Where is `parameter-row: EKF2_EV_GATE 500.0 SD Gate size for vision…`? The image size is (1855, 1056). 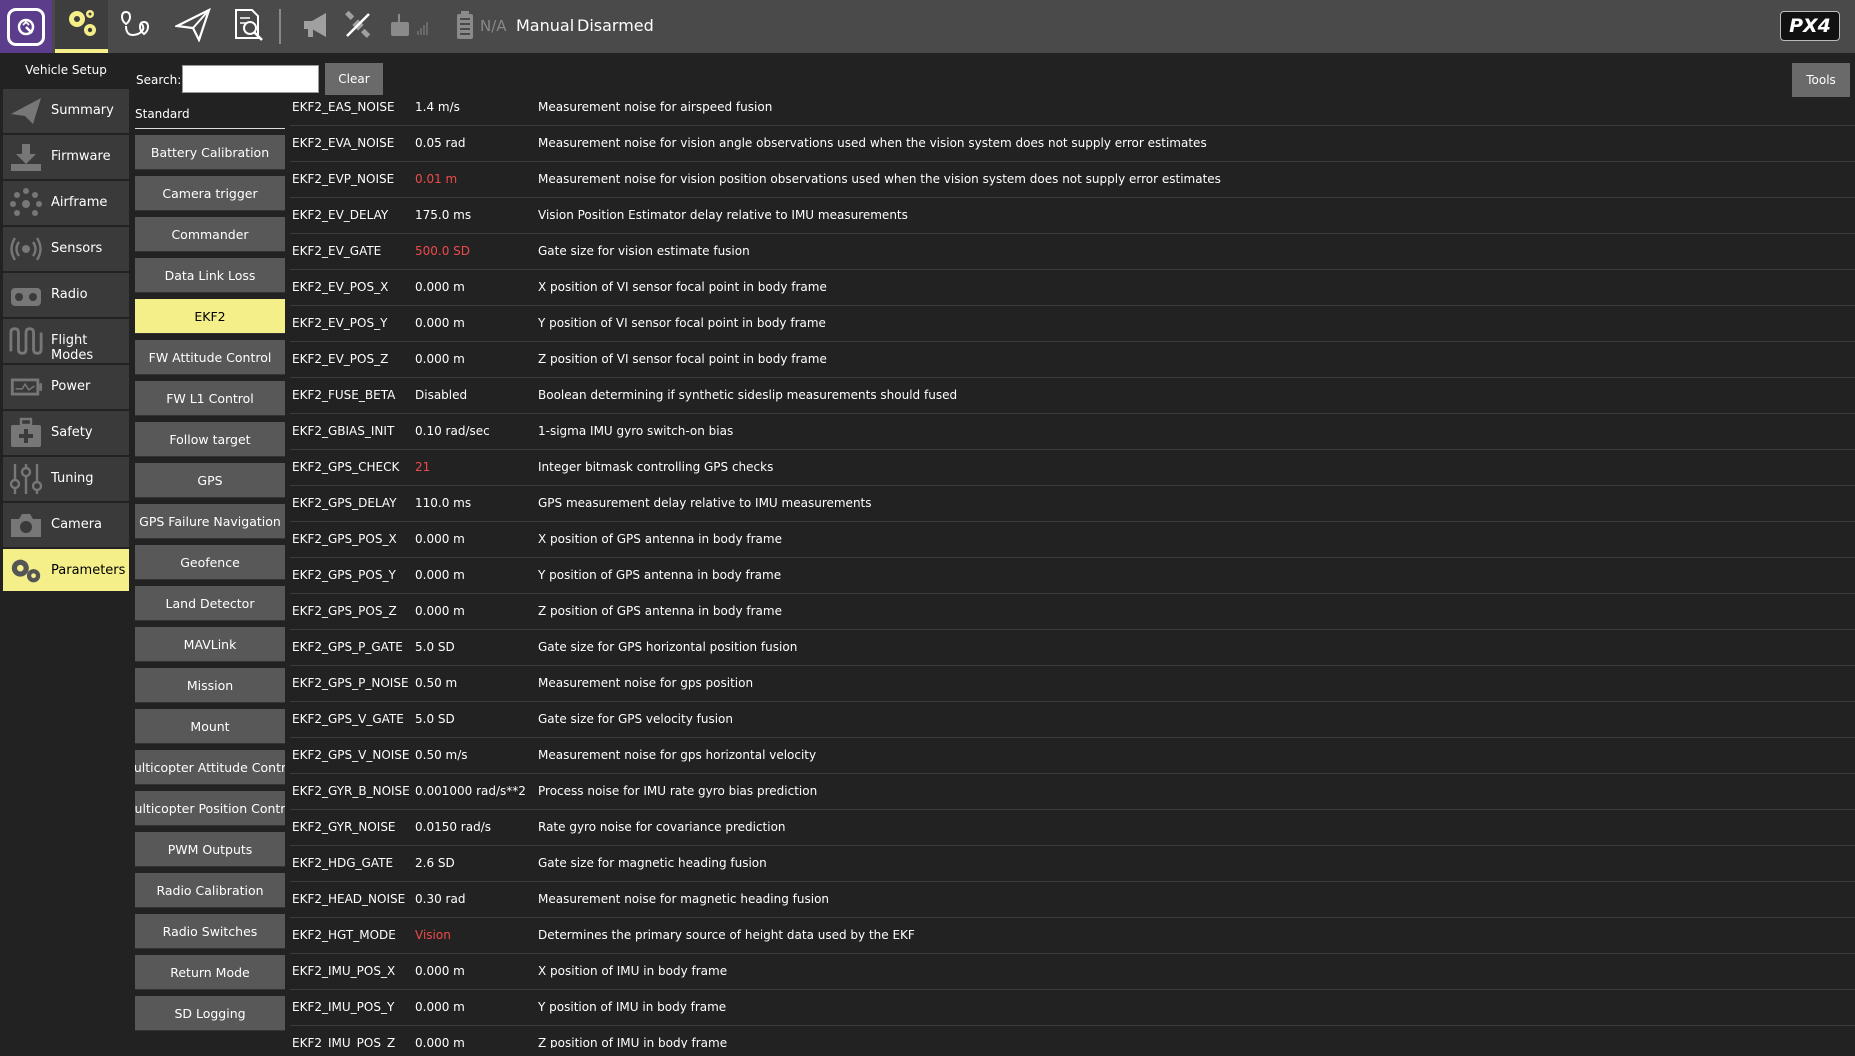
parameter-row: EKF2_EV_GATE 500.0 SD Gate size for vision… is located at coordinates (1072, 252).